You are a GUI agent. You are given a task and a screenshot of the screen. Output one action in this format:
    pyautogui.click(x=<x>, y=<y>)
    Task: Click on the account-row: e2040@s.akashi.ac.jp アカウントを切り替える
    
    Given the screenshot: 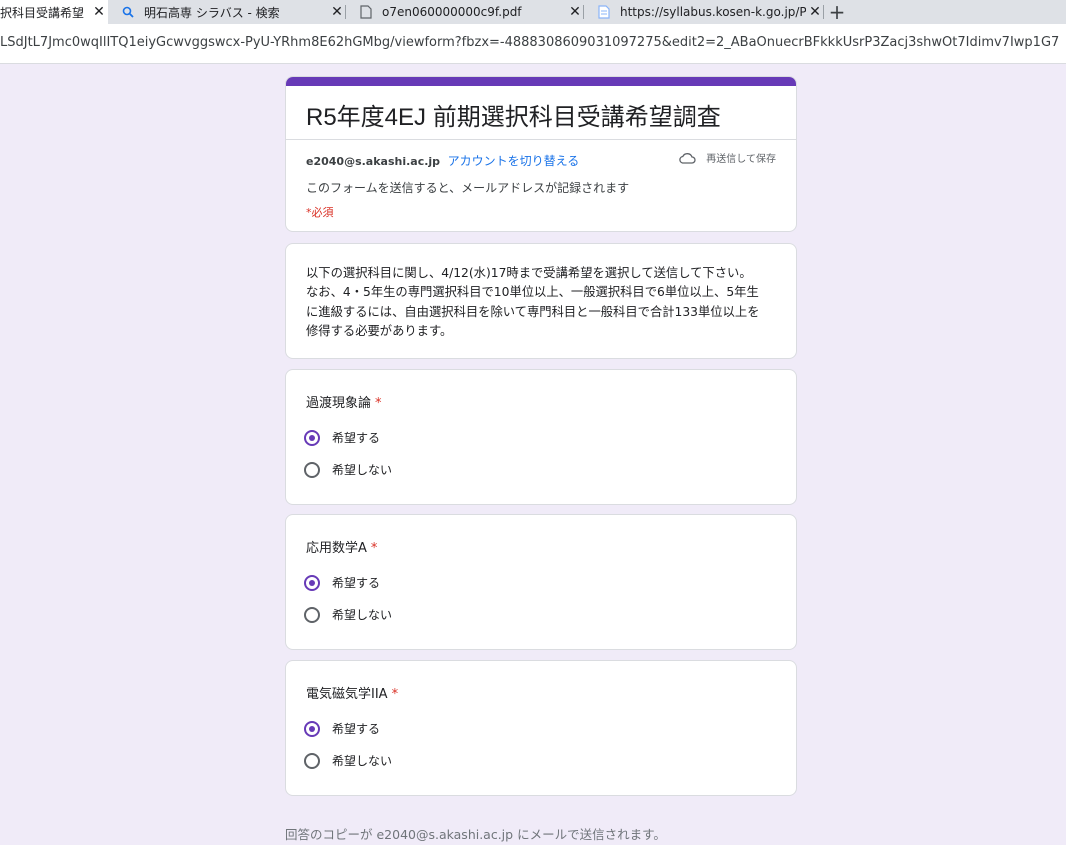 What is the action you would take?
    pyautogui.click(x=442, y=160)
    